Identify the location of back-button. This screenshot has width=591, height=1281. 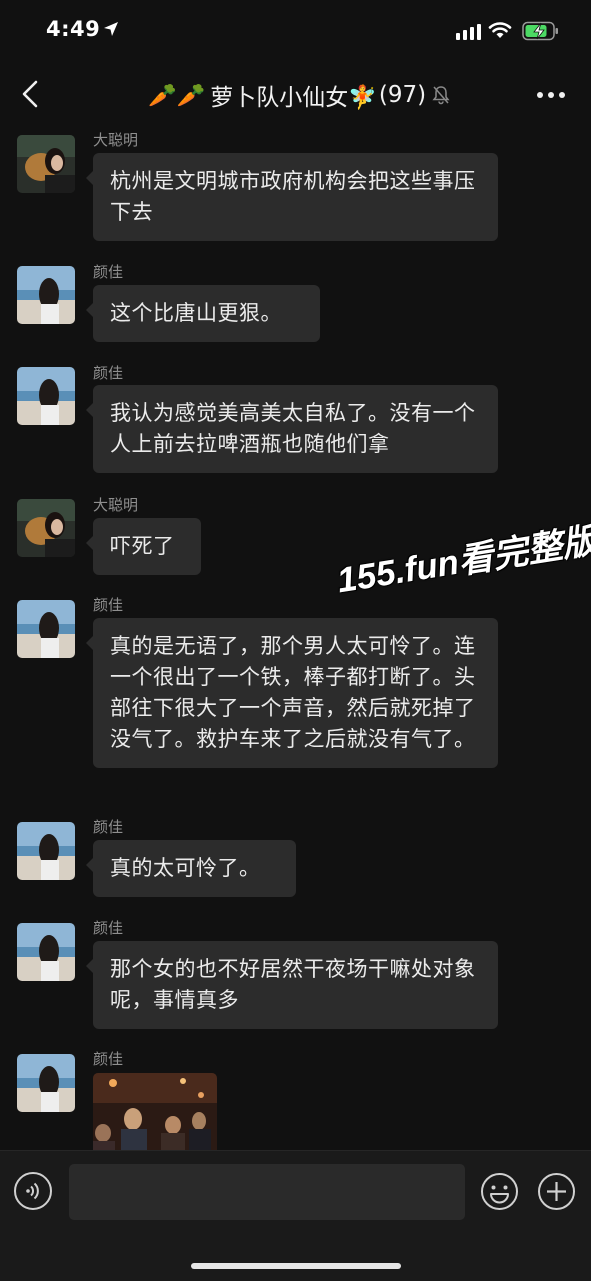
(31, 94).